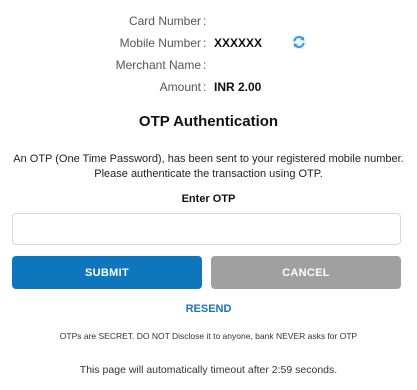 This screenshot has width=417, height=390. Describe the element at coordinates (238, 43) in the screenshot. I see `mobile-number-value: XXXXXX` at that location.